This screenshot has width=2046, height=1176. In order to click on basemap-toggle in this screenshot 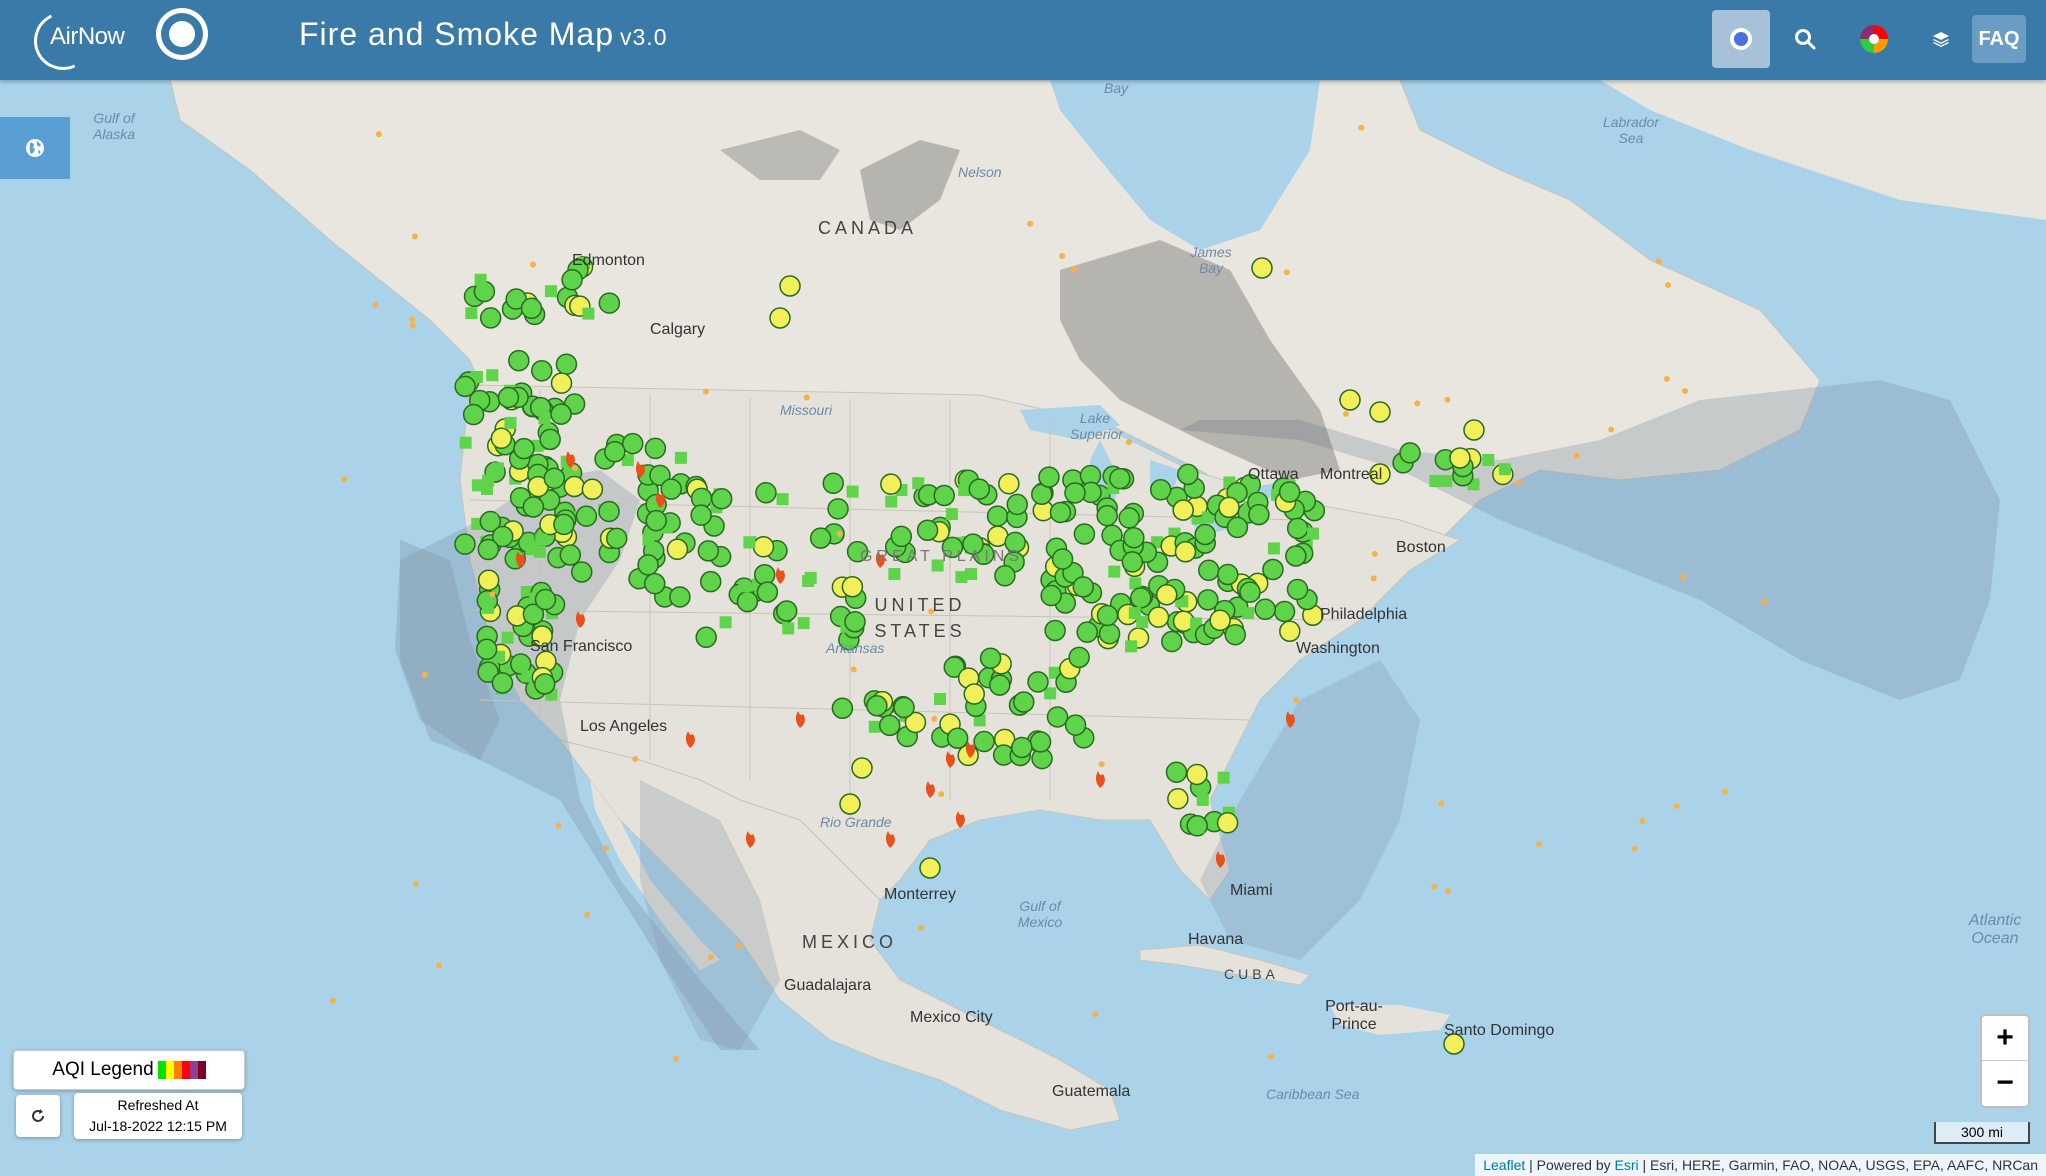, I will do `click(35, 148)`.